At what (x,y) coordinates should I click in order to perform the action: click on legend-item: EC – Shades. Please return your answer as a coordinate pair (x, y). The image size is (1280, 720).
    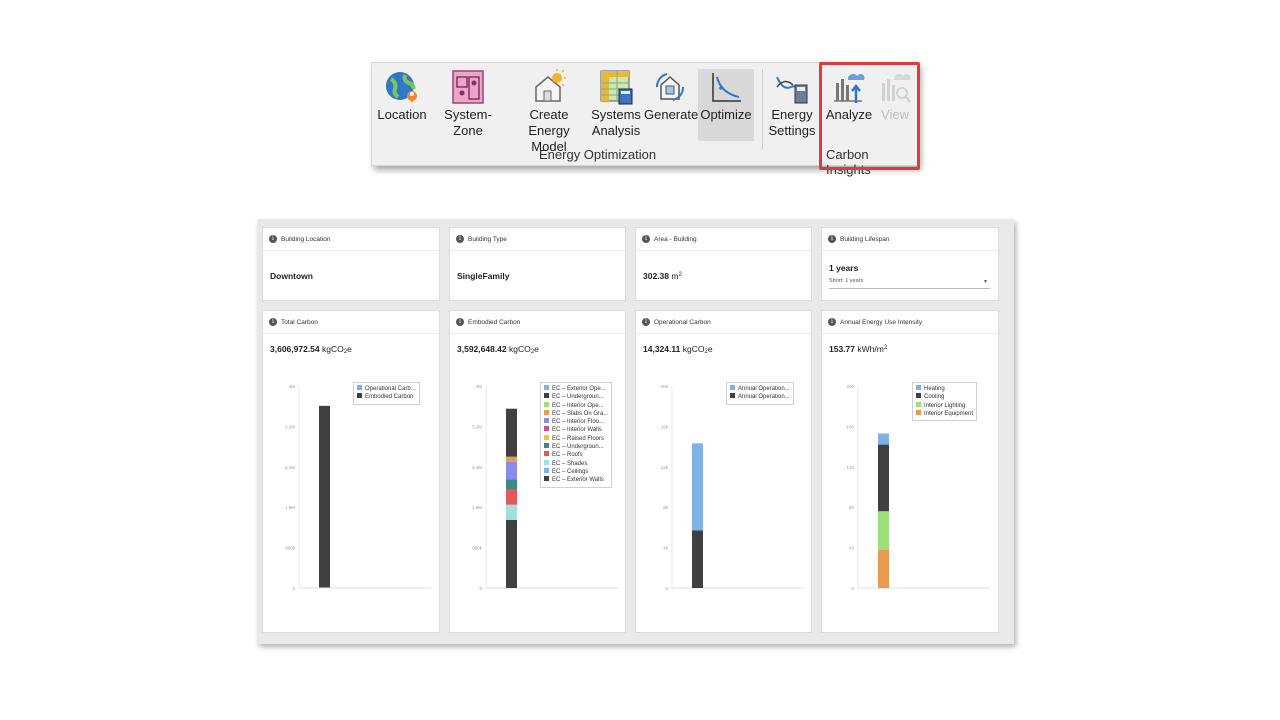
    Looking at the image, I should click on (576, 463).